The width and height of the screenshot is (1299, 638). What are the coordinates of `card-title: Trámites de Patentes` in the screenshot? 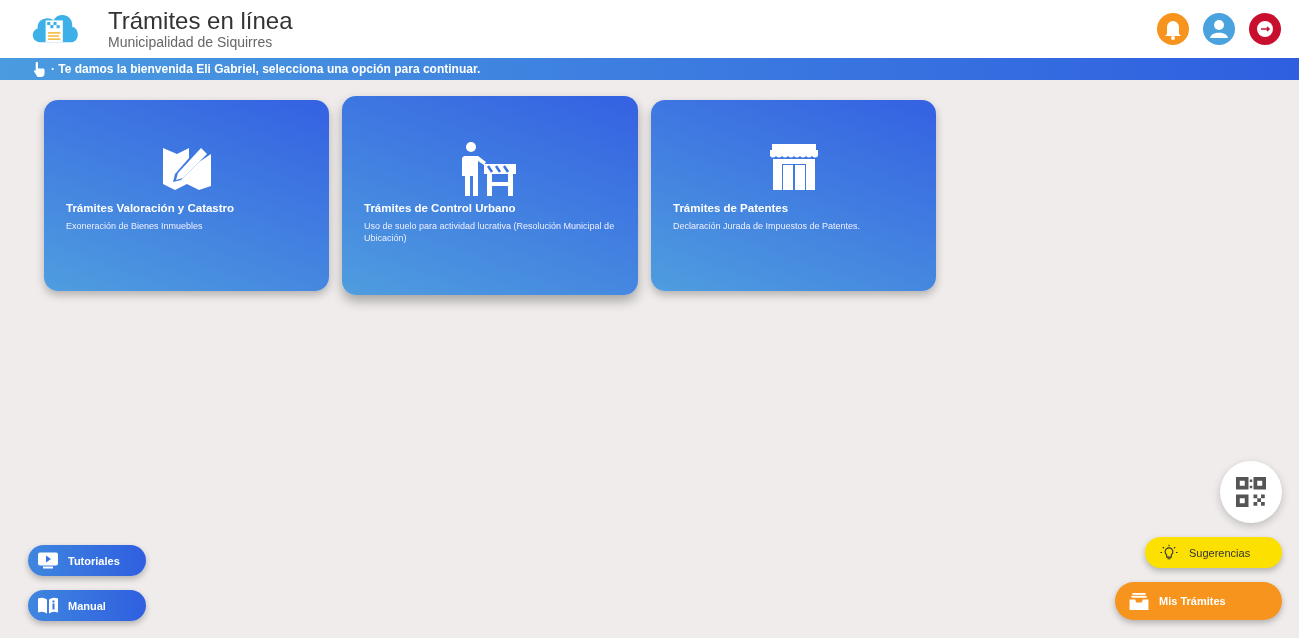 It's located at (731, 208).